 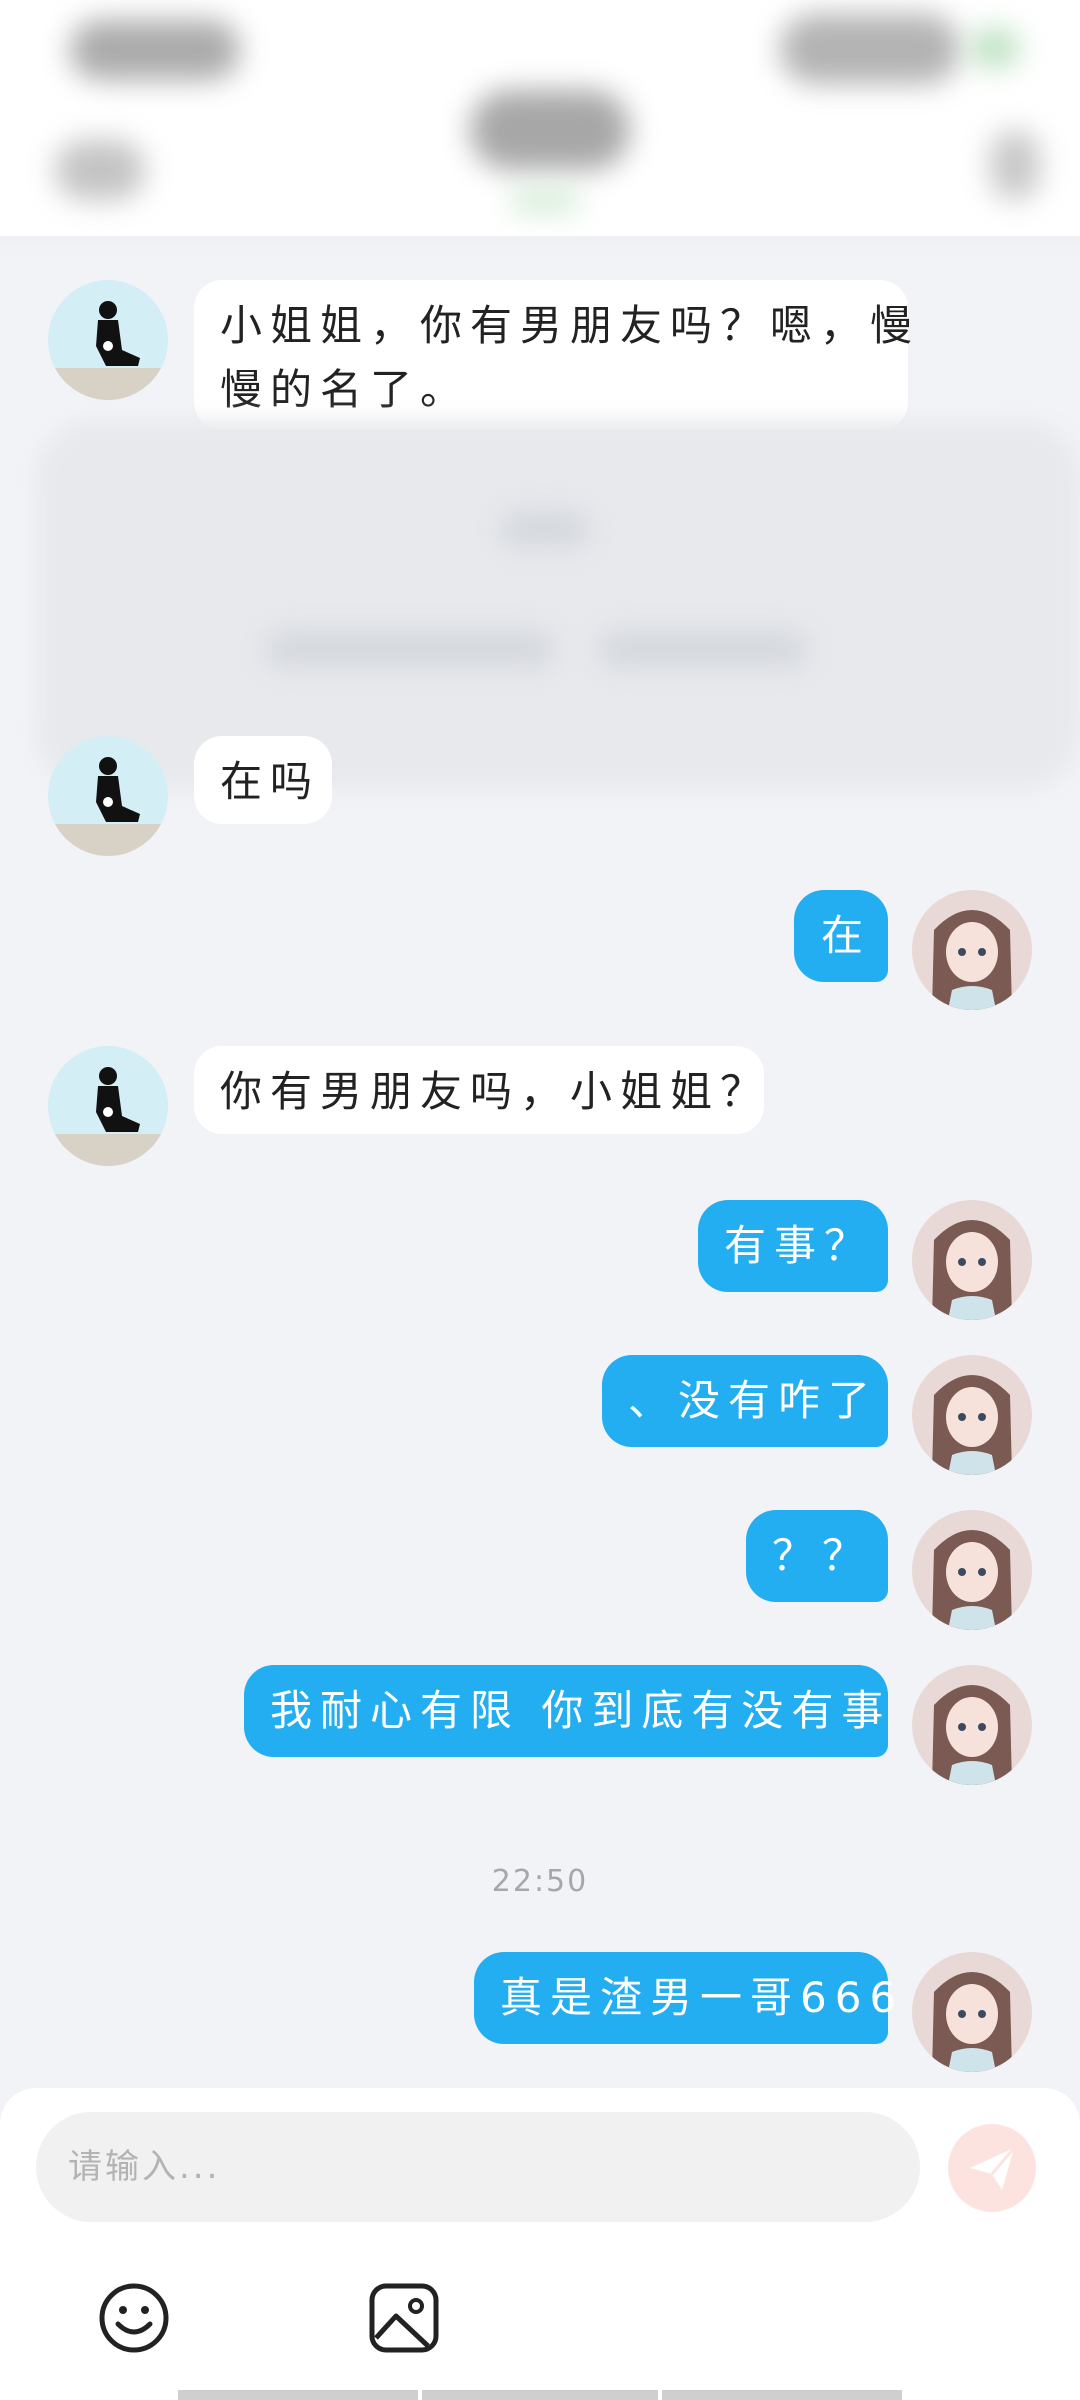 I want to click on message-text: 我耐心有限 你到底有没有事, so click(x=581, y=1710).